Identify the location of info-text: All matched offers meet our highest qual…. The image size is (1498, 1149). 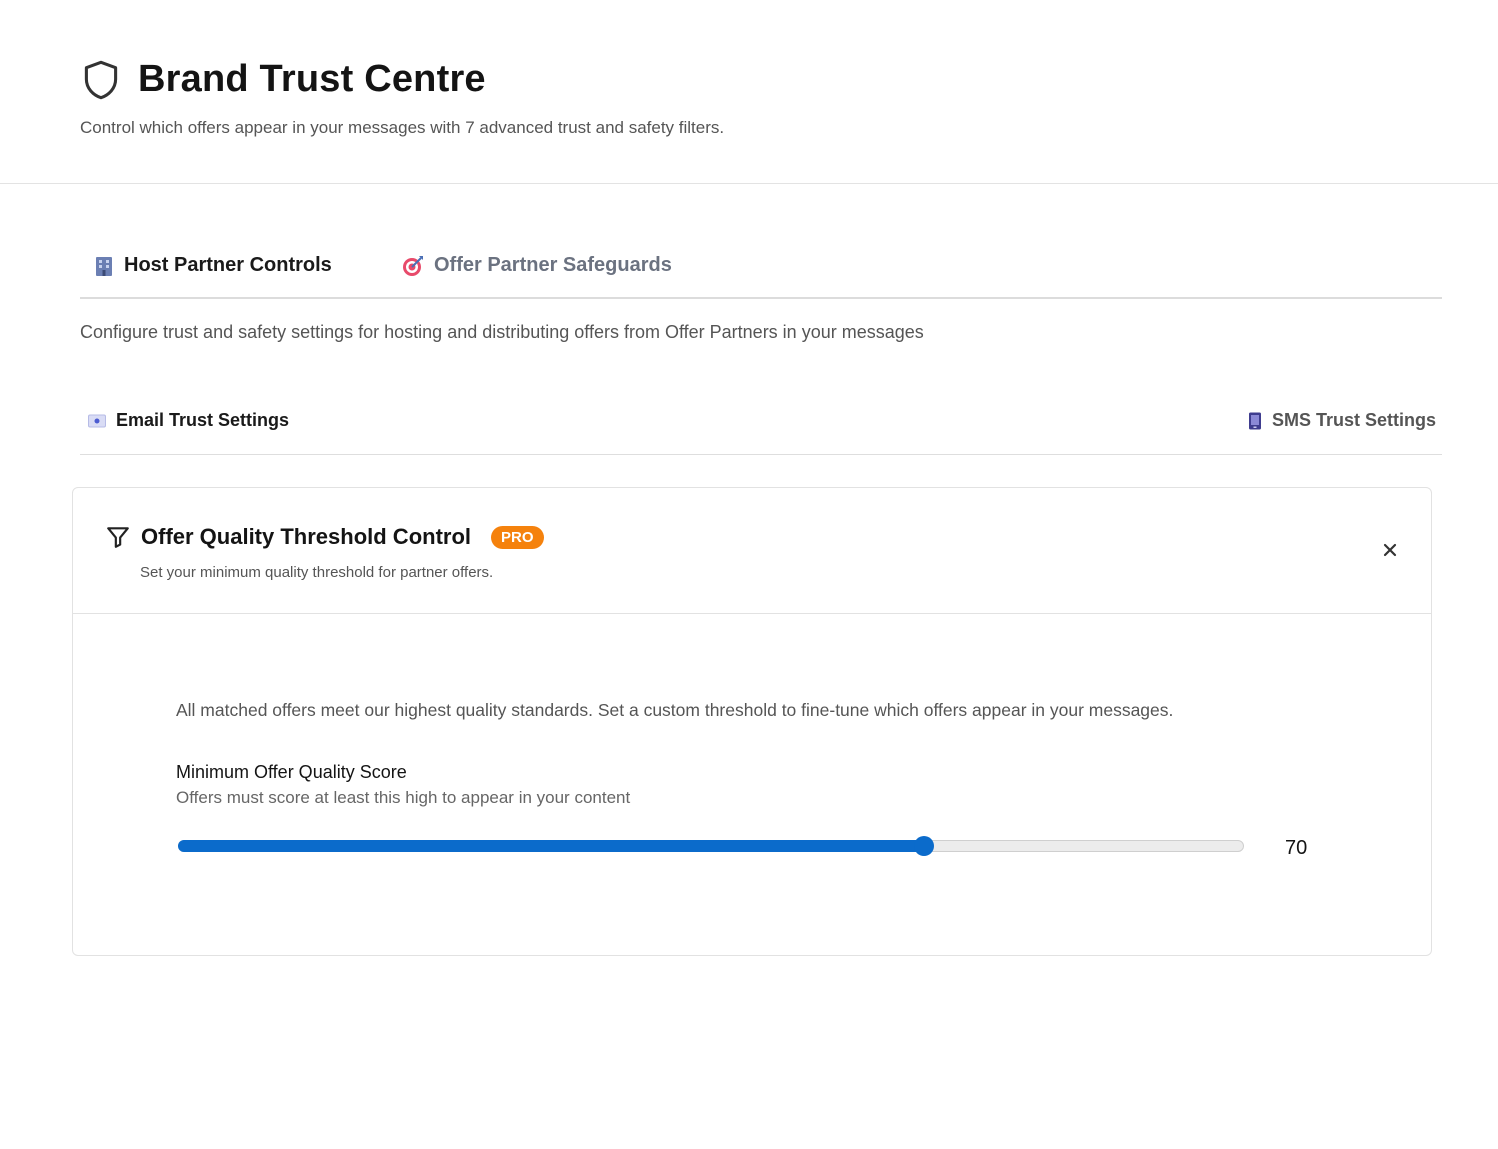
(675, 710).